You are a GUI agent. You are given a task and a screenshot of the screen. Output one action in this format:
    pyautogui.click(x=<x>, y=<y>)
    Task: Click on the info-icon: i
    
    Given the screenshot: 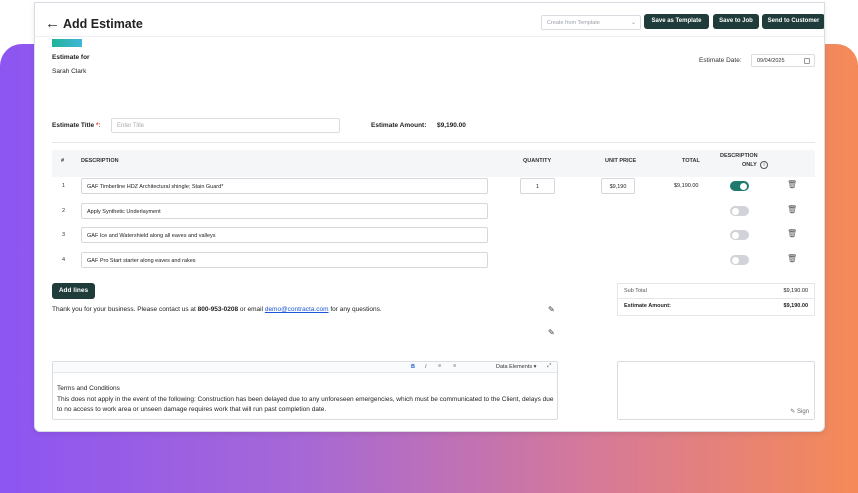 What is the action you would take?
    pyautogui.click(x=764, y=165)
    